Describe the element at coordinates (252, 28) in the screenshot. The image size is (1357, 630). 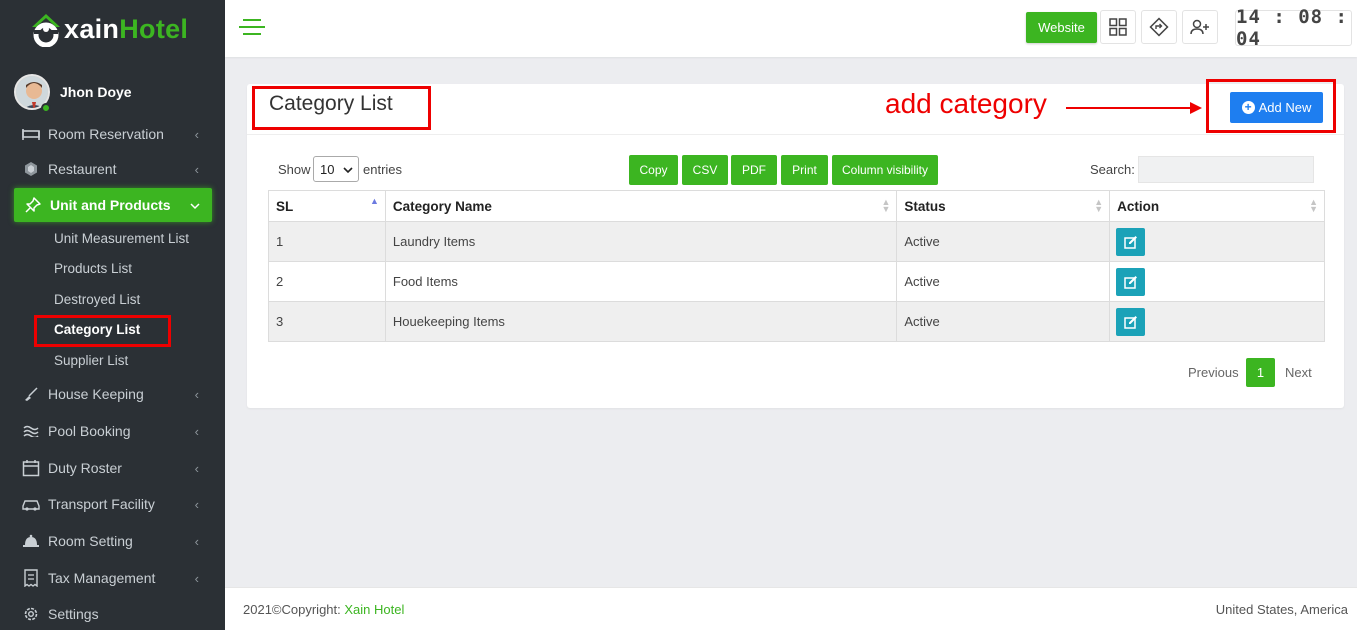
I see `menu-toggle-icon` at that location.